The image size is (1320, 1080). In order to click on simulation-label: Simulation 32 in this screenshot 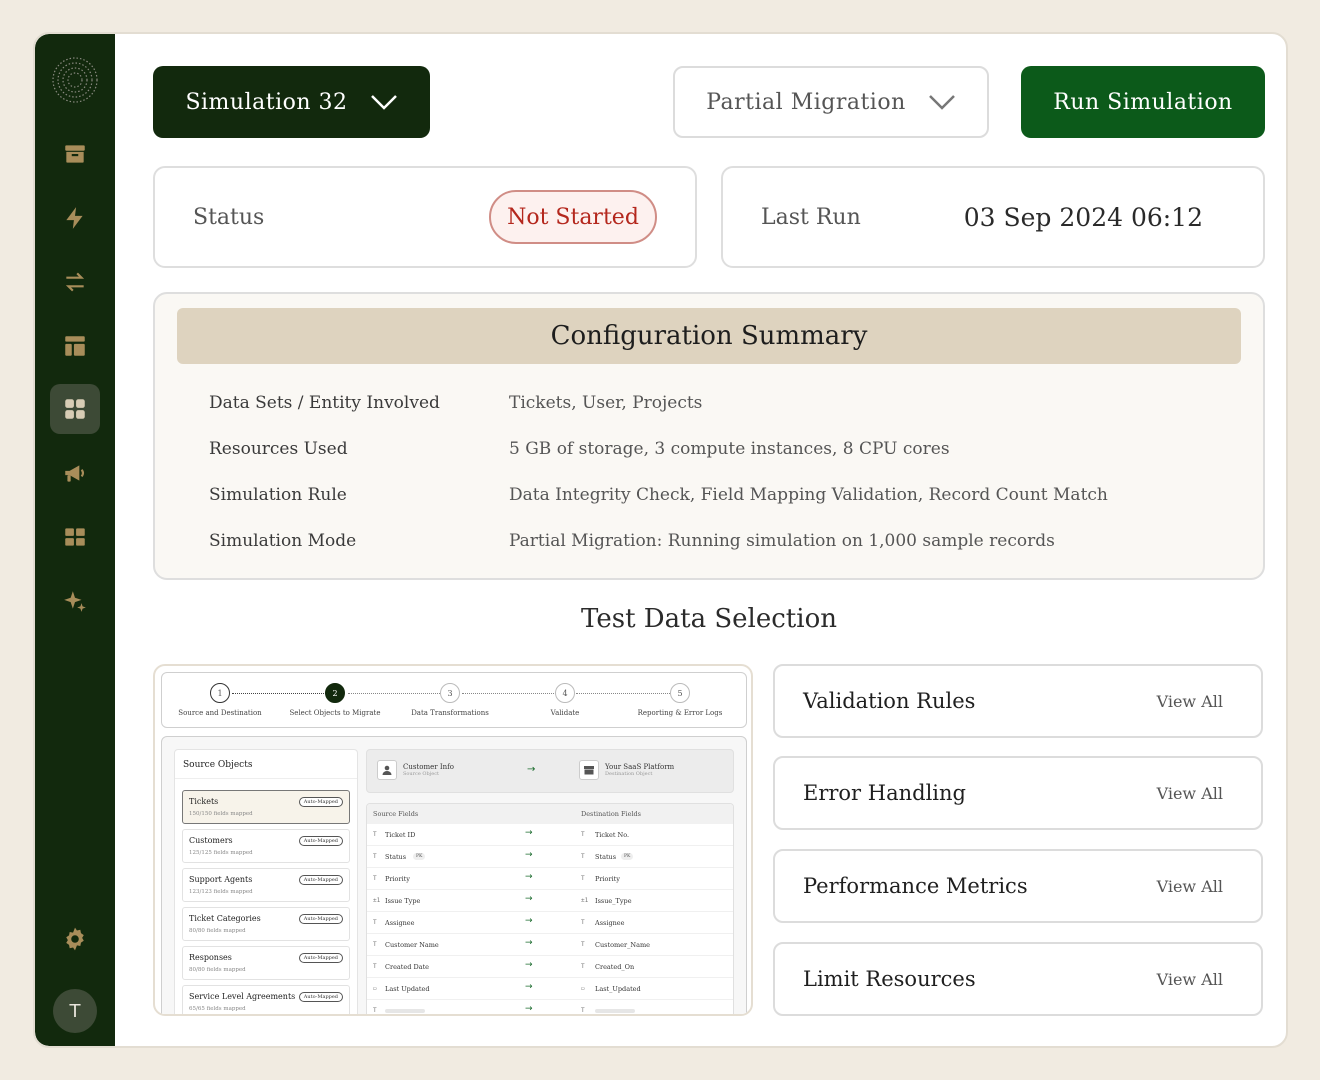, I will do `click(266, 102)`.